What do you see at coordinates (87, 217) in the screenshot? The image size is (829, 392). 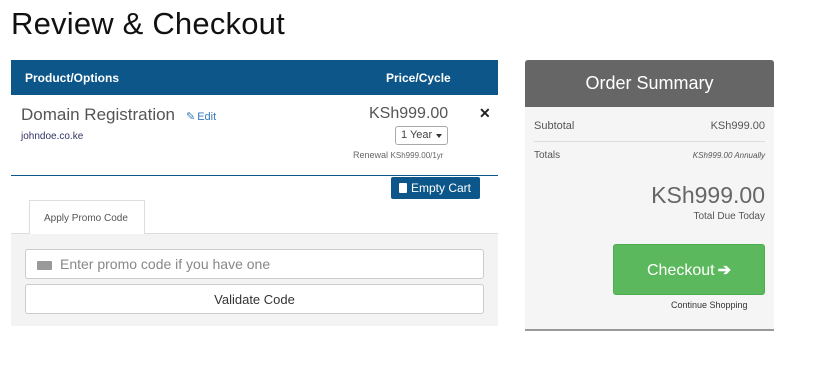 I see `tab-apply-promo-code: Apply Promo Code` at bounding box center [87, 217].